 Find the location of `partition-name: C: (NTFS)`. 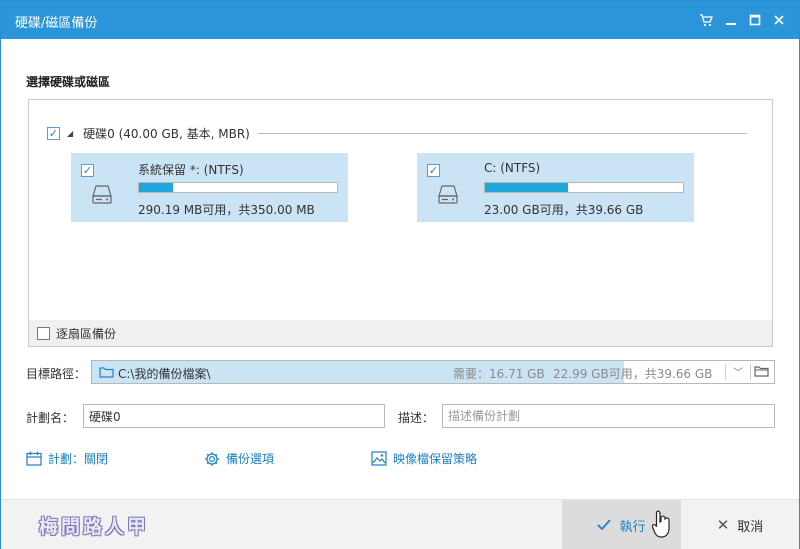

partition-name: C: (NTFS) is located at coordinates (512, 168).